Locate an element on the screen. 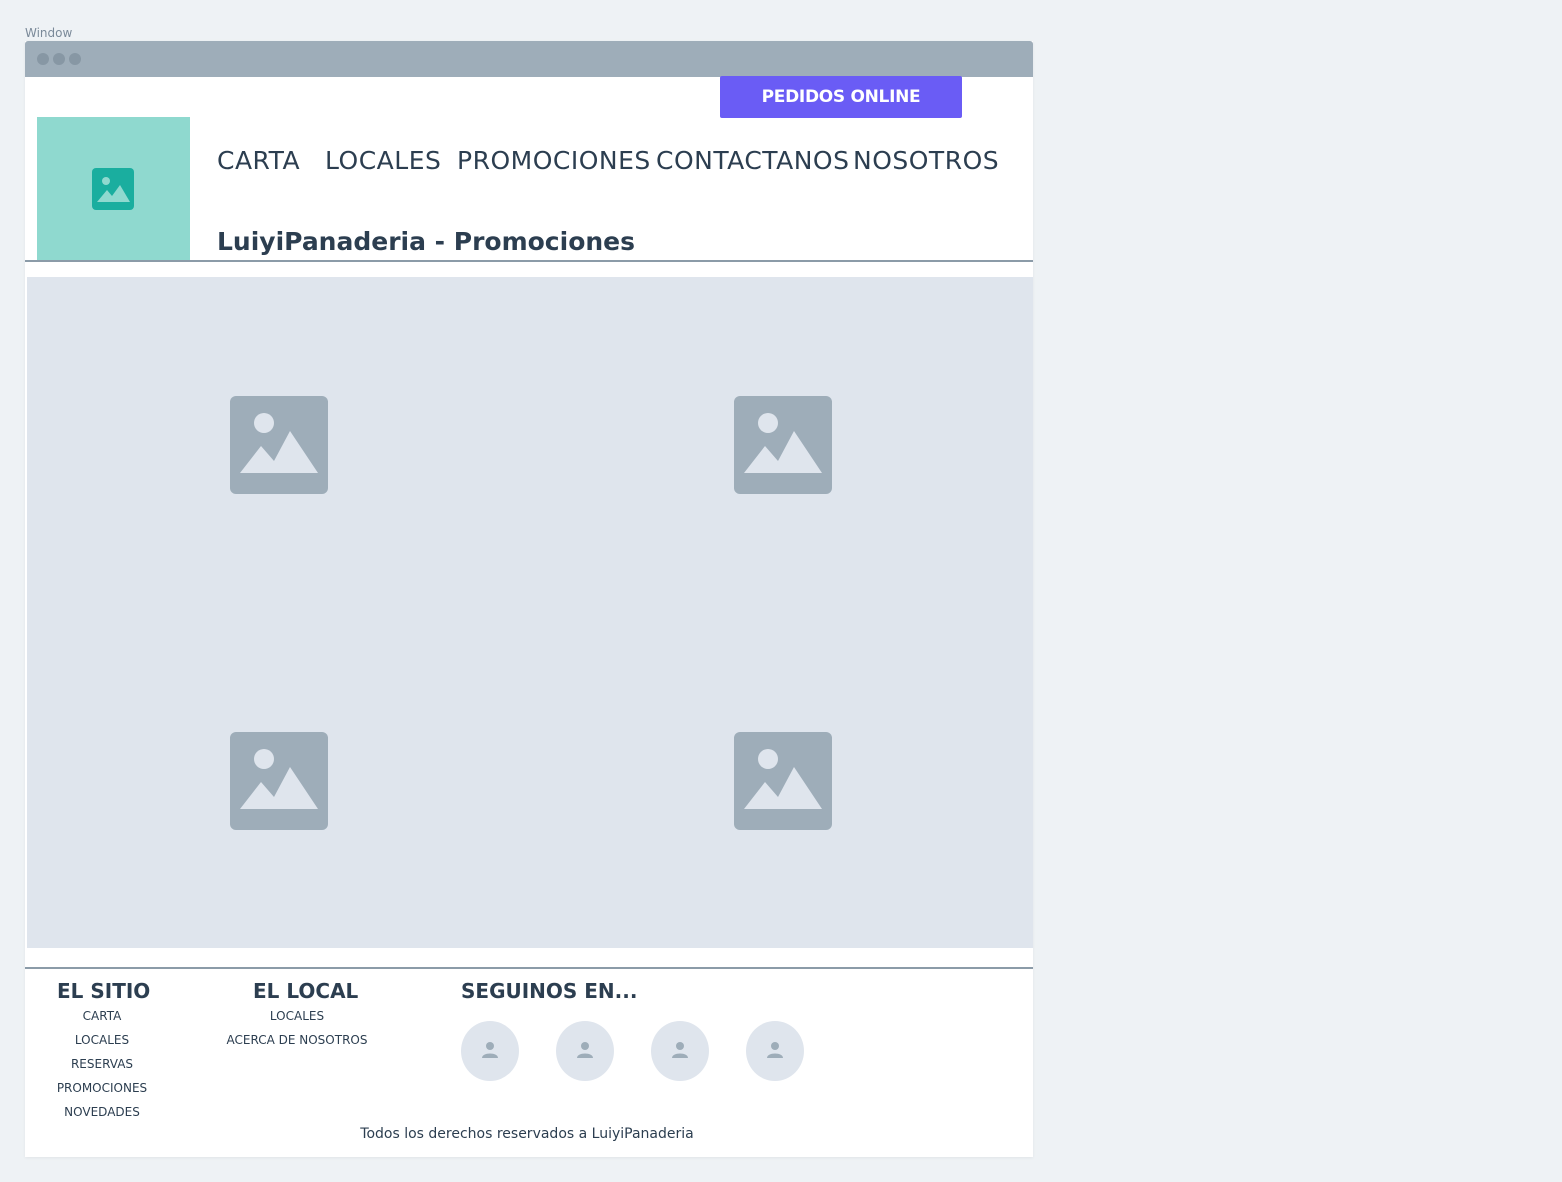 The height and width of the screenshot is (1182, 1562). nav-item-promociones: PROMOCIONES is located at coordinates (554, 160).